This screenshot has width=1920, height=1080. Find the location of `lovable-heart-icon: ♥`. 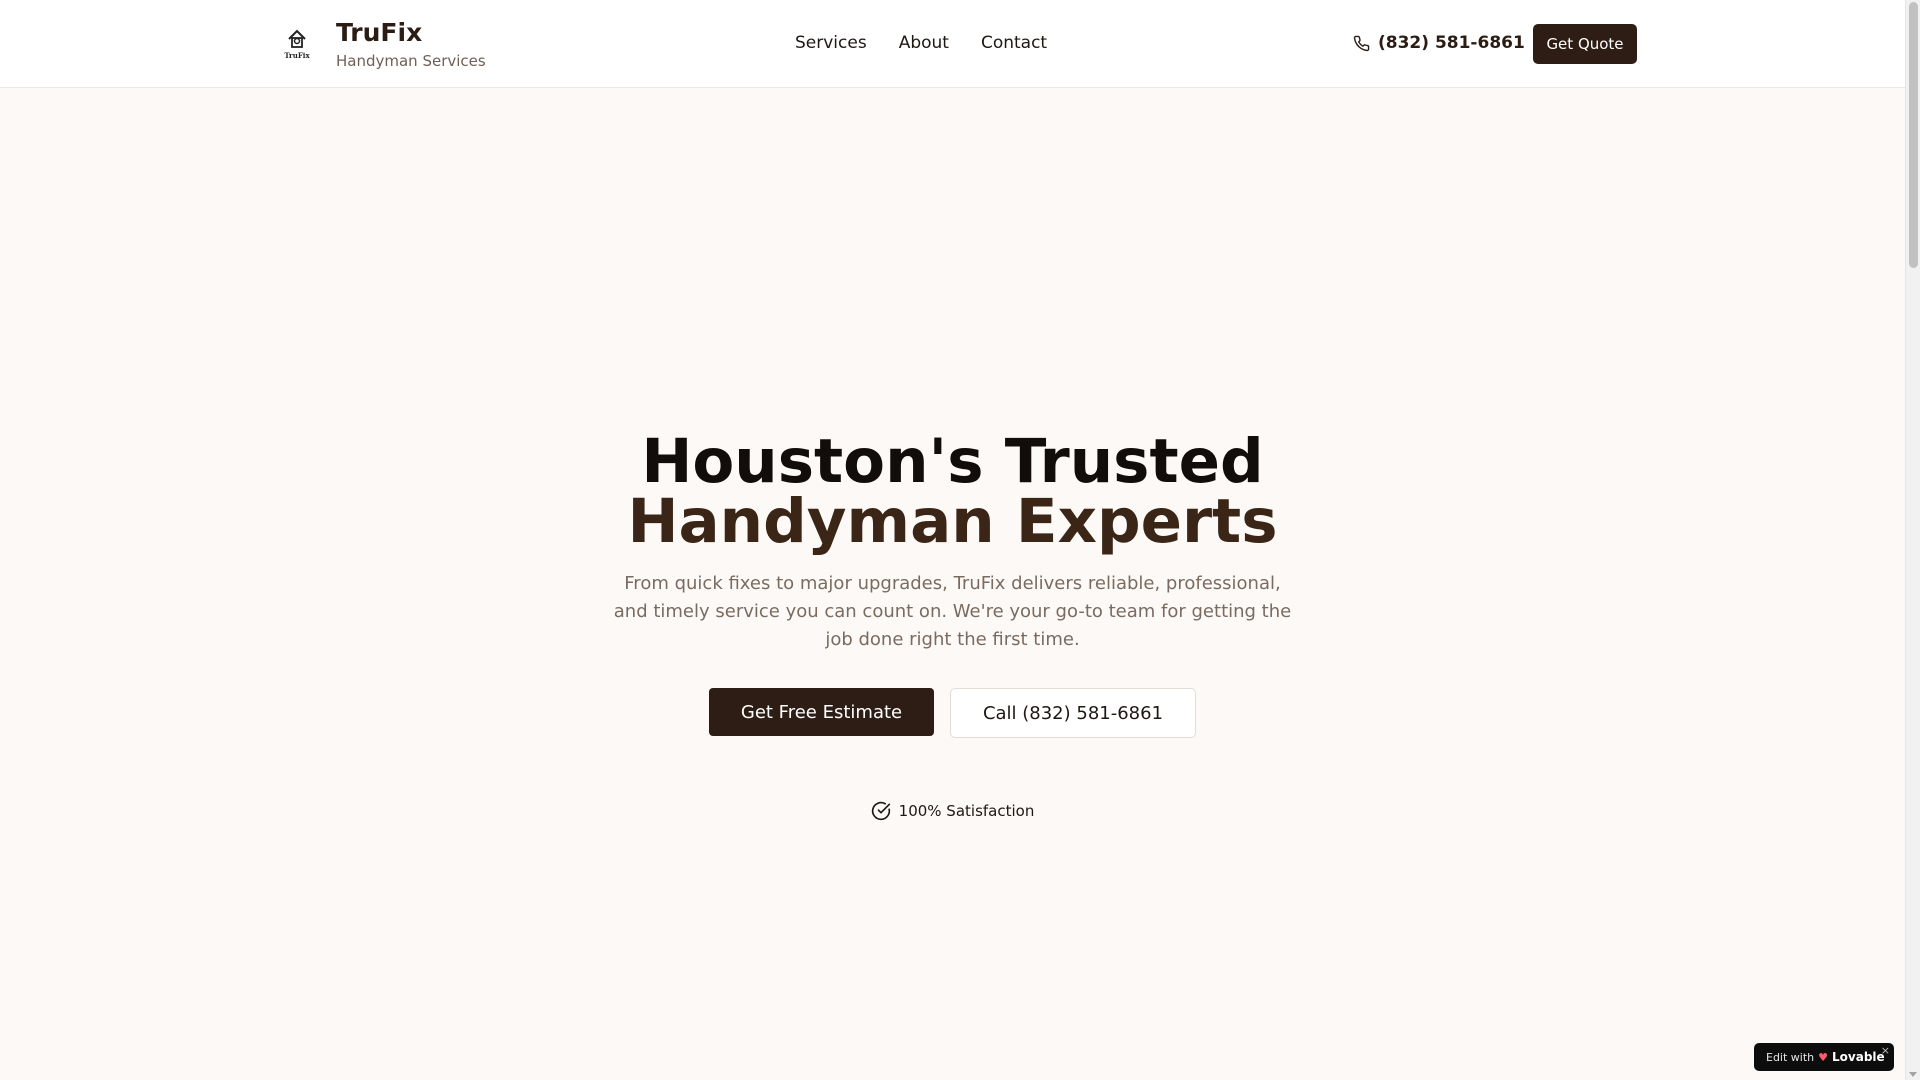

lovable-heart-icon: ♥ is located at coordinates (1823, 1057).